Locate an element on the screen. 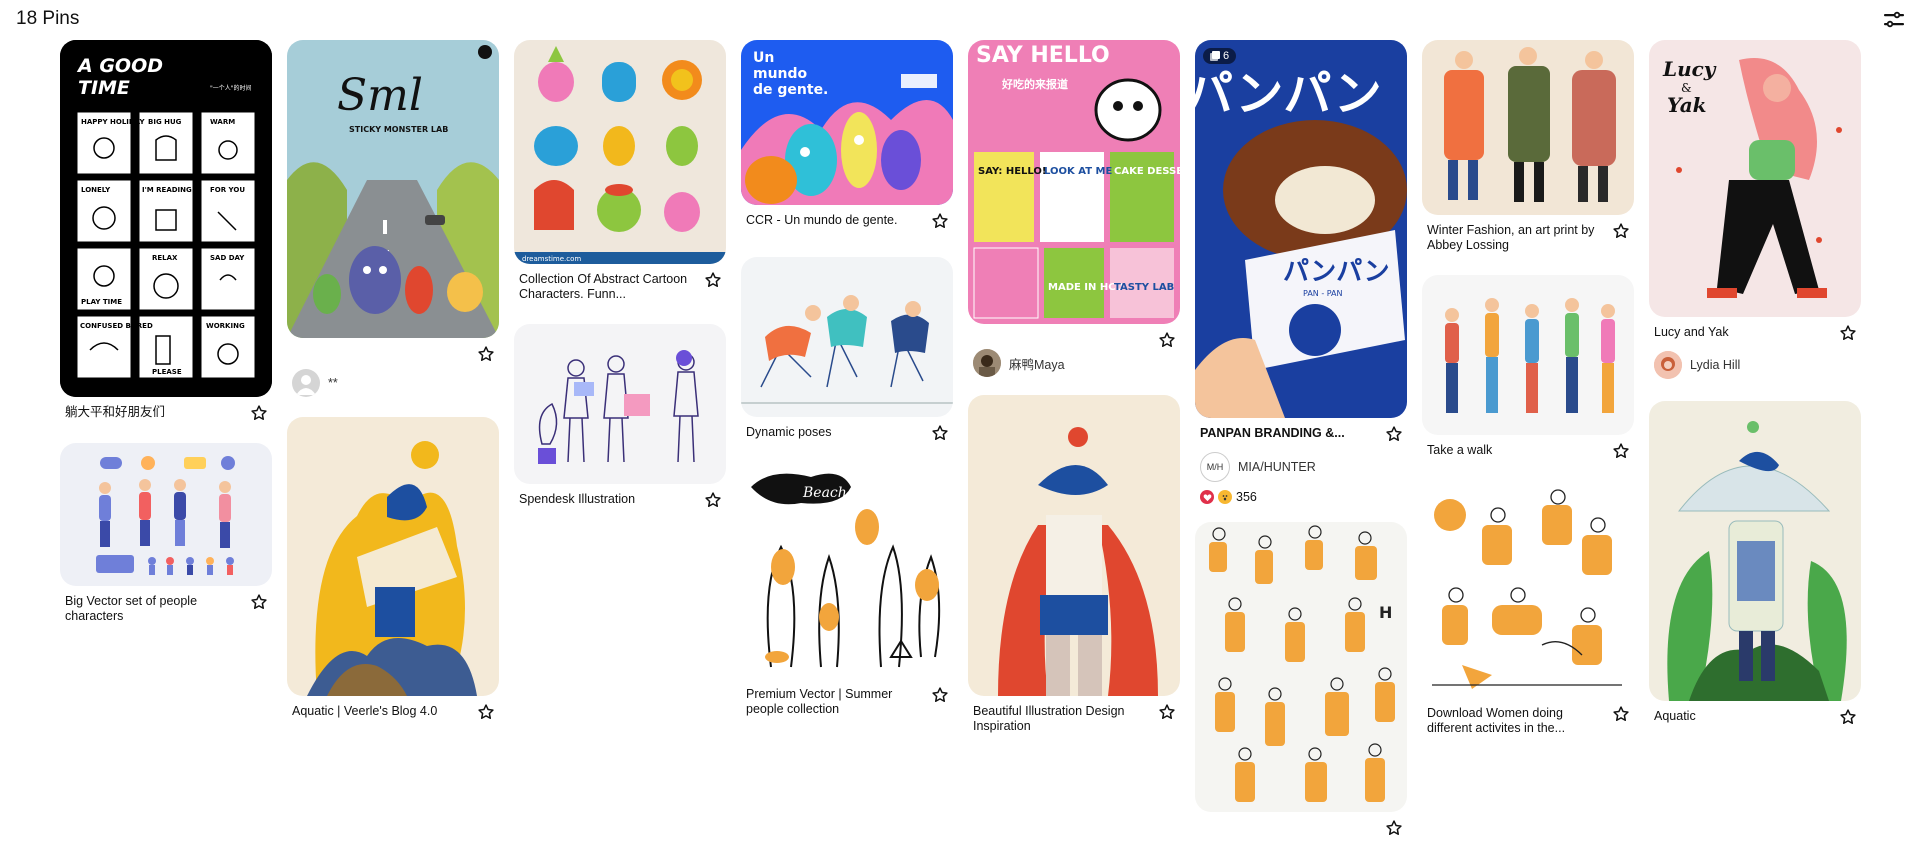  pin-image: パンパン パンパン PAN - PAN 6 is located at coordinates (1301, 229).